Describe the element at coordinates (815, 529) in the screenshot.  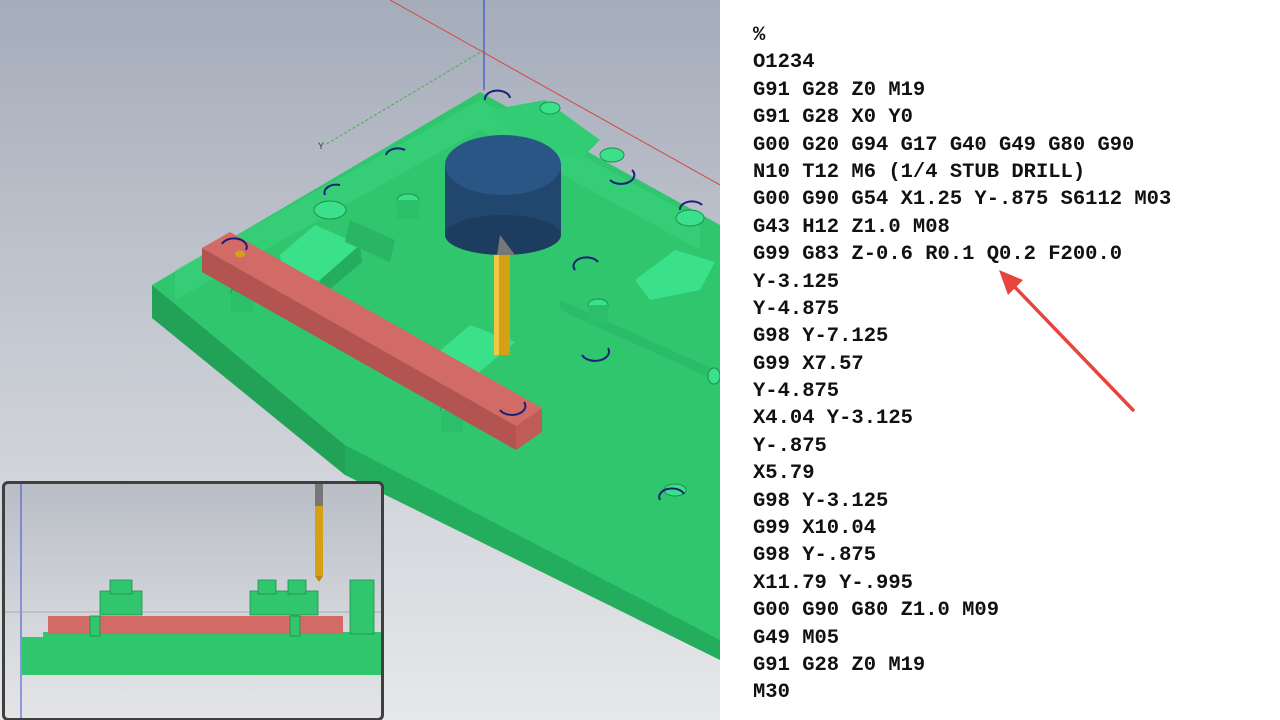
I see `gcode-line: G99 X10.04` at that location.